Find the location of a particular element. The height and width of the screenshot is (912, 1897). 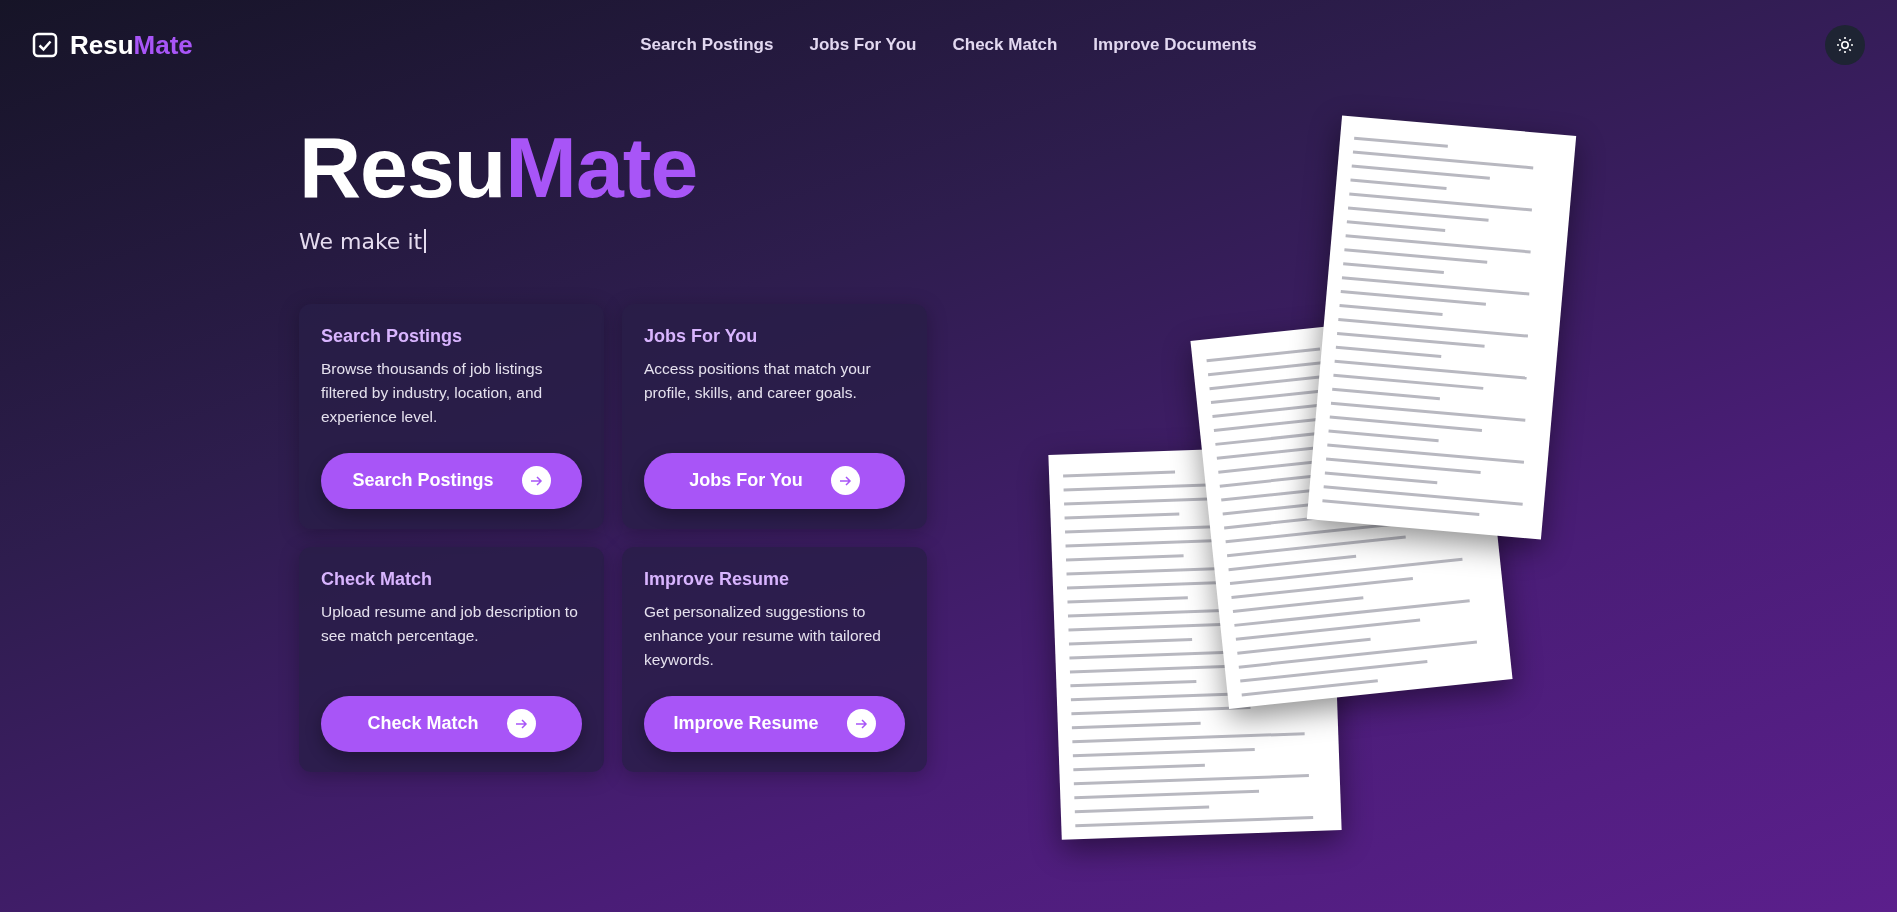

theme-toggle-button is located at coordinates (1845, 45).